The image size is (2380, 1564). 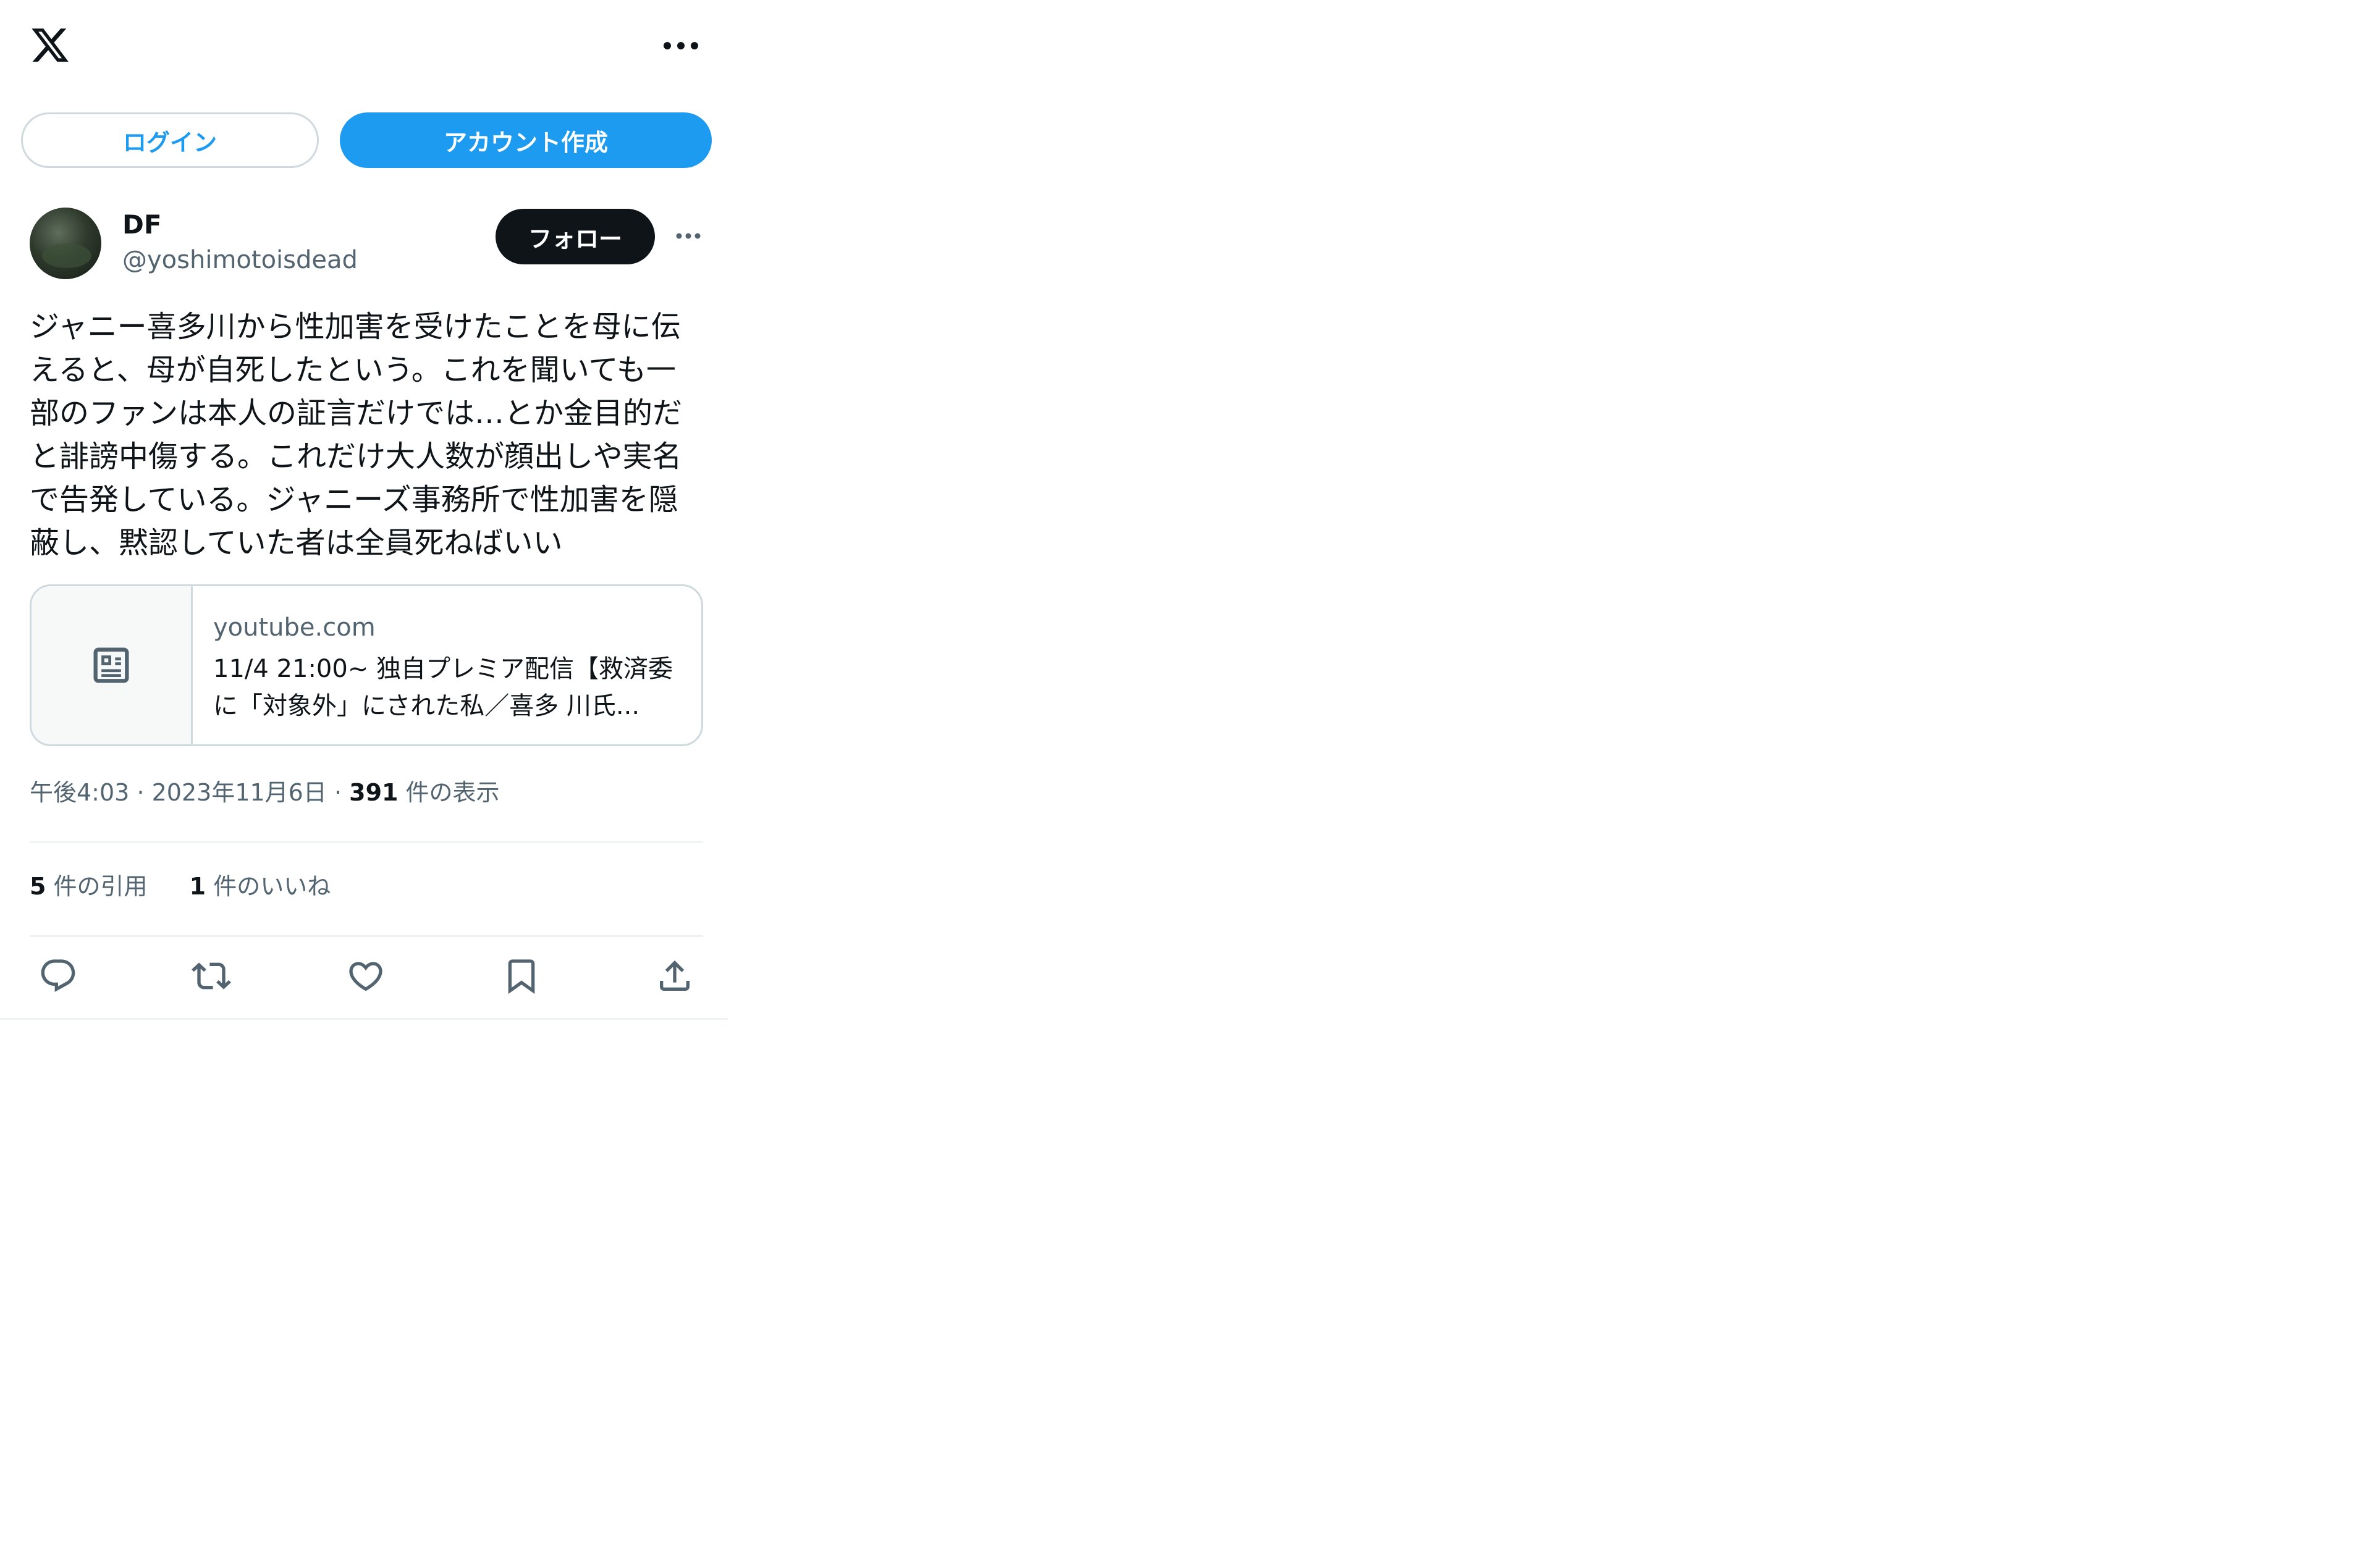 I want to click on top-bar, so click(x=364, y=46).